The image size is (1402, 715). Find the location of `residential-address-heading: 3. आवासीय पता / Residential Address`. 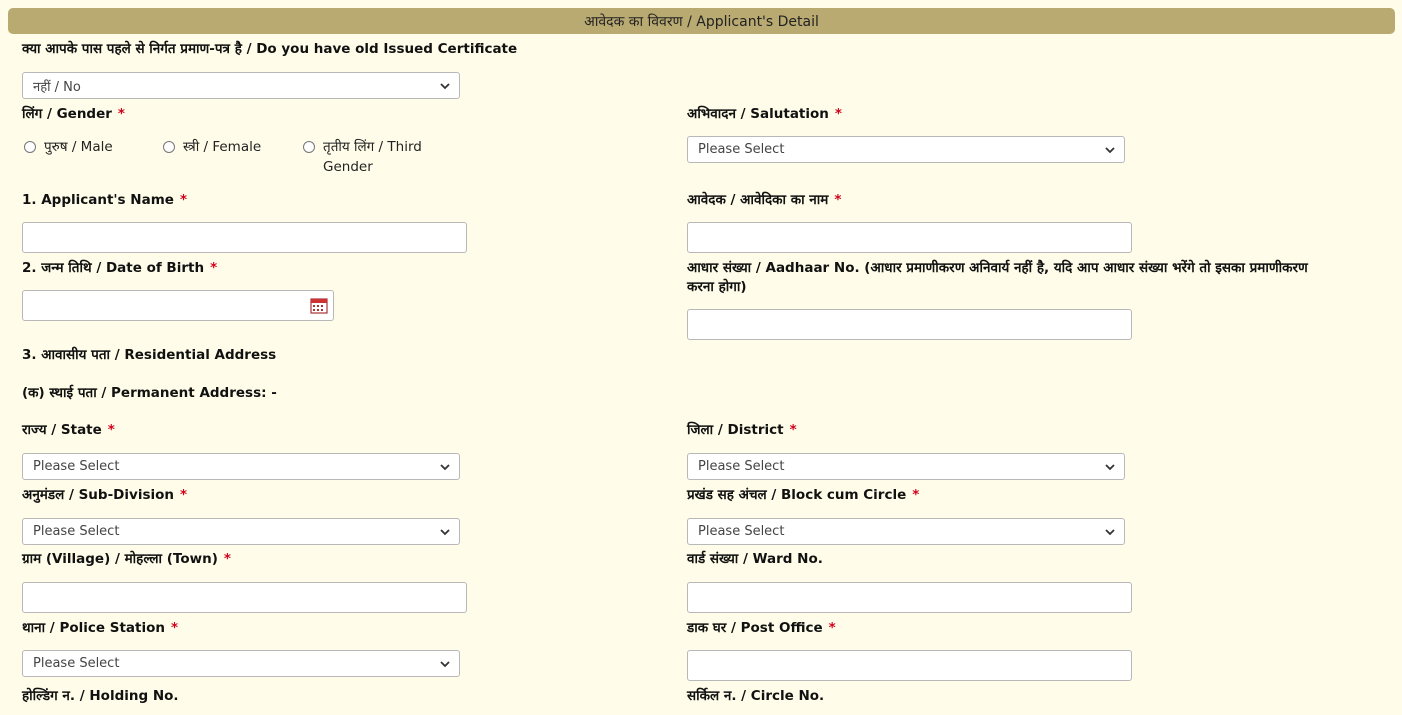

residential-address-heading: 3. आवासीय पता / Residential Address is located at coordinates (149, 355).